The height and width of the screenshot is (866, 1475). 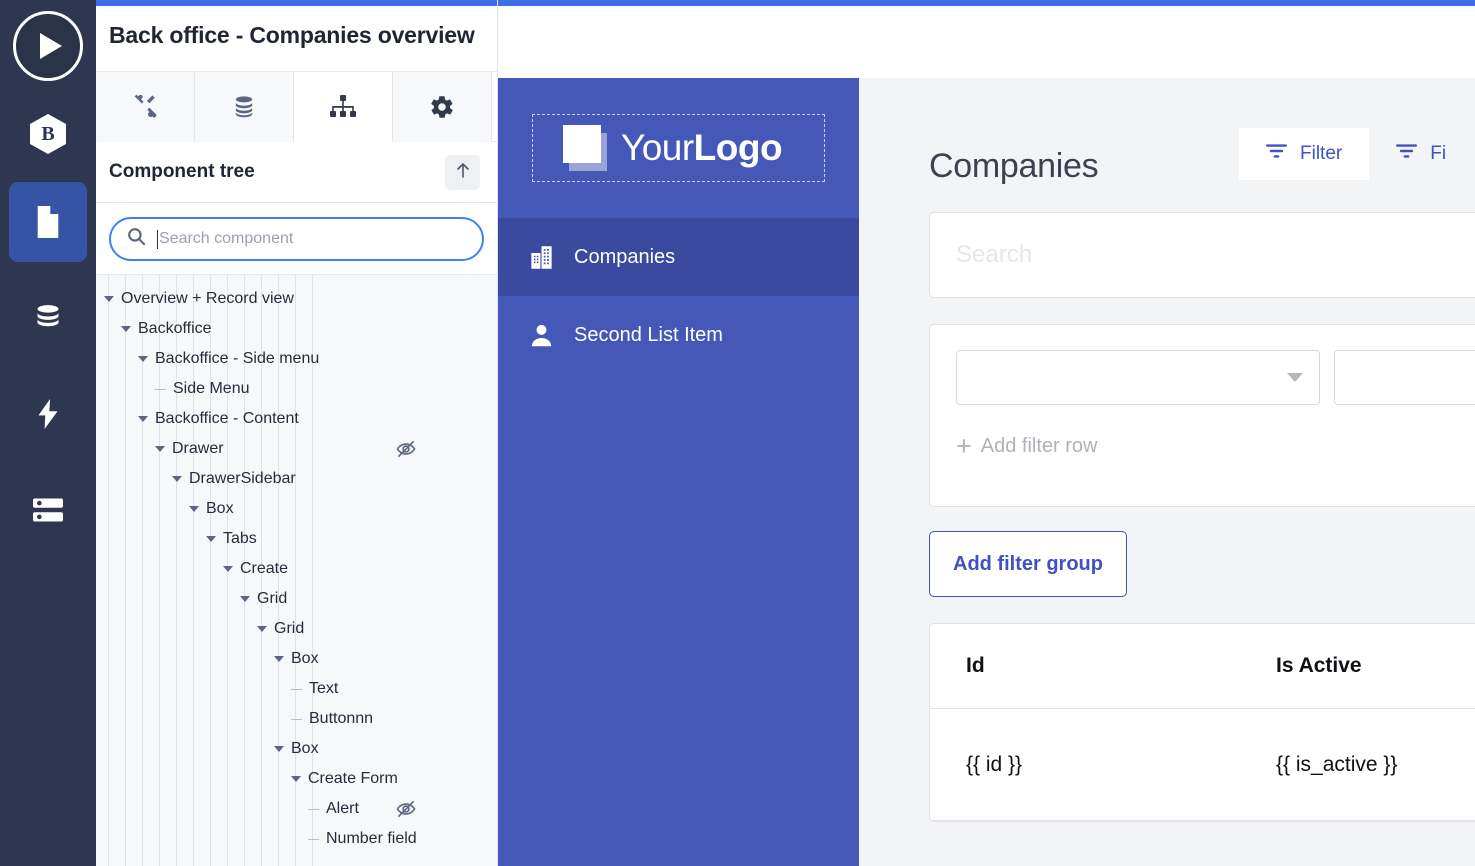 I want to click on tab-component-tree, so click(x=343, y=107).